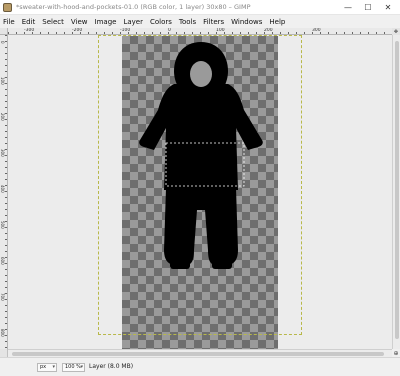 This screenshot has width=400, height=376. What do you see at coordinates (77, 30) in the screenshot?
I see `ruler-label: -200` at bounding box center [77, 30].